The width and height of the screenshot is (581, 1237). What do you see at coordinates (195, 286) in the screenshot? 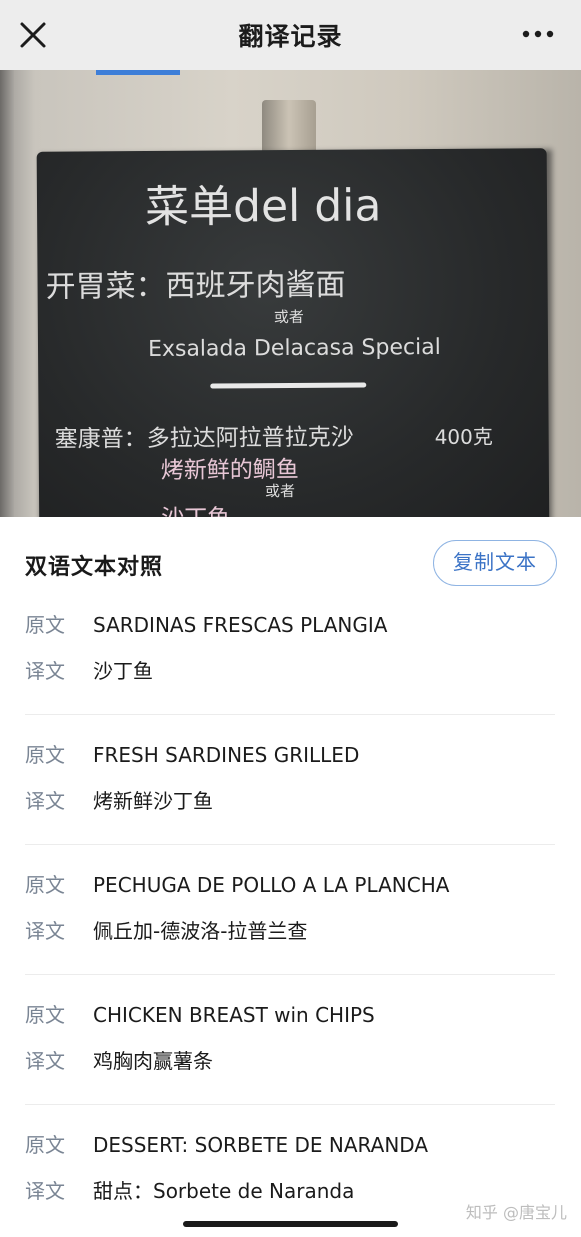
I see `board-line-appetizer: 开胃菜：西班牙肉酱面` at bounding box center [195, 286].